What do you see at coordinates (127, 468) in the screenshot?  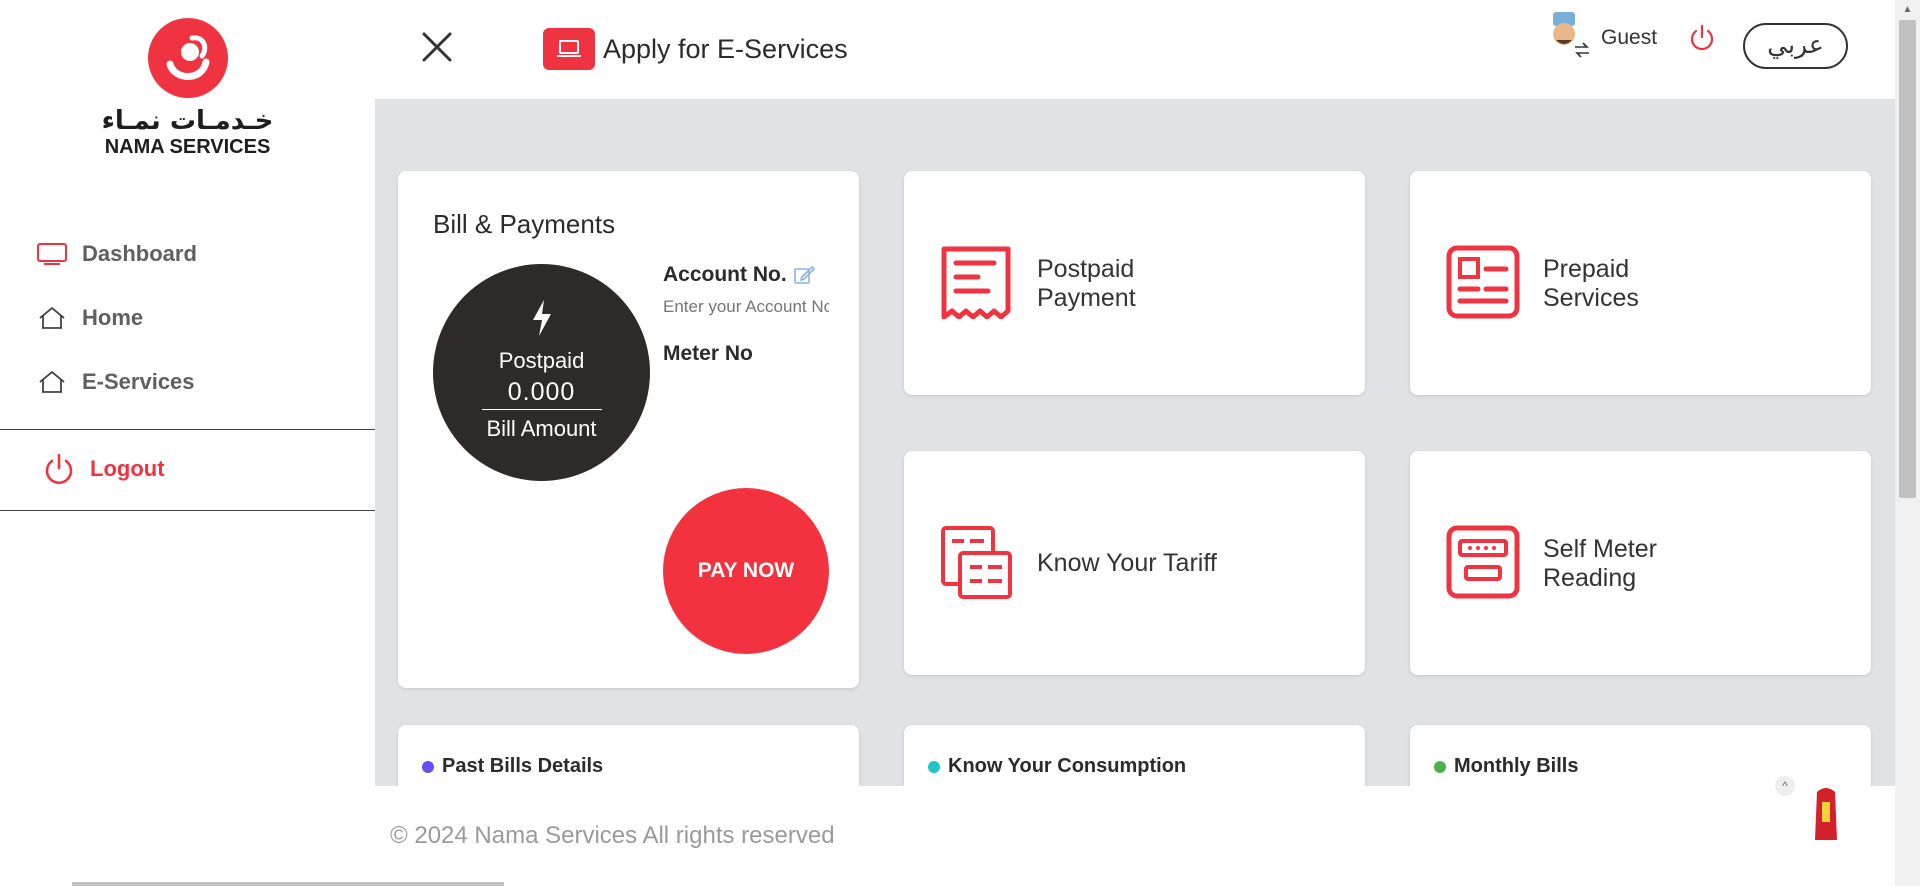 I see `logout-label: Logout` at bounding box center [127, 468].